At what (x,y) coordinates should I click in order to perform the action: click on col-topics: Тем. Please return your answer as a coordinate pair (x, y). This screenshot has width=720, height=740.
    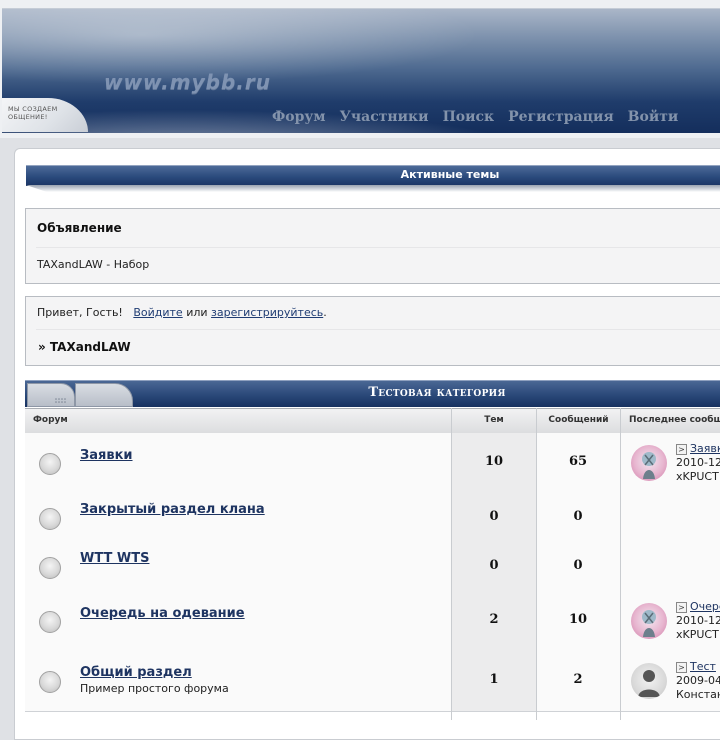
    Looking at the image, I should click on (494, 420).